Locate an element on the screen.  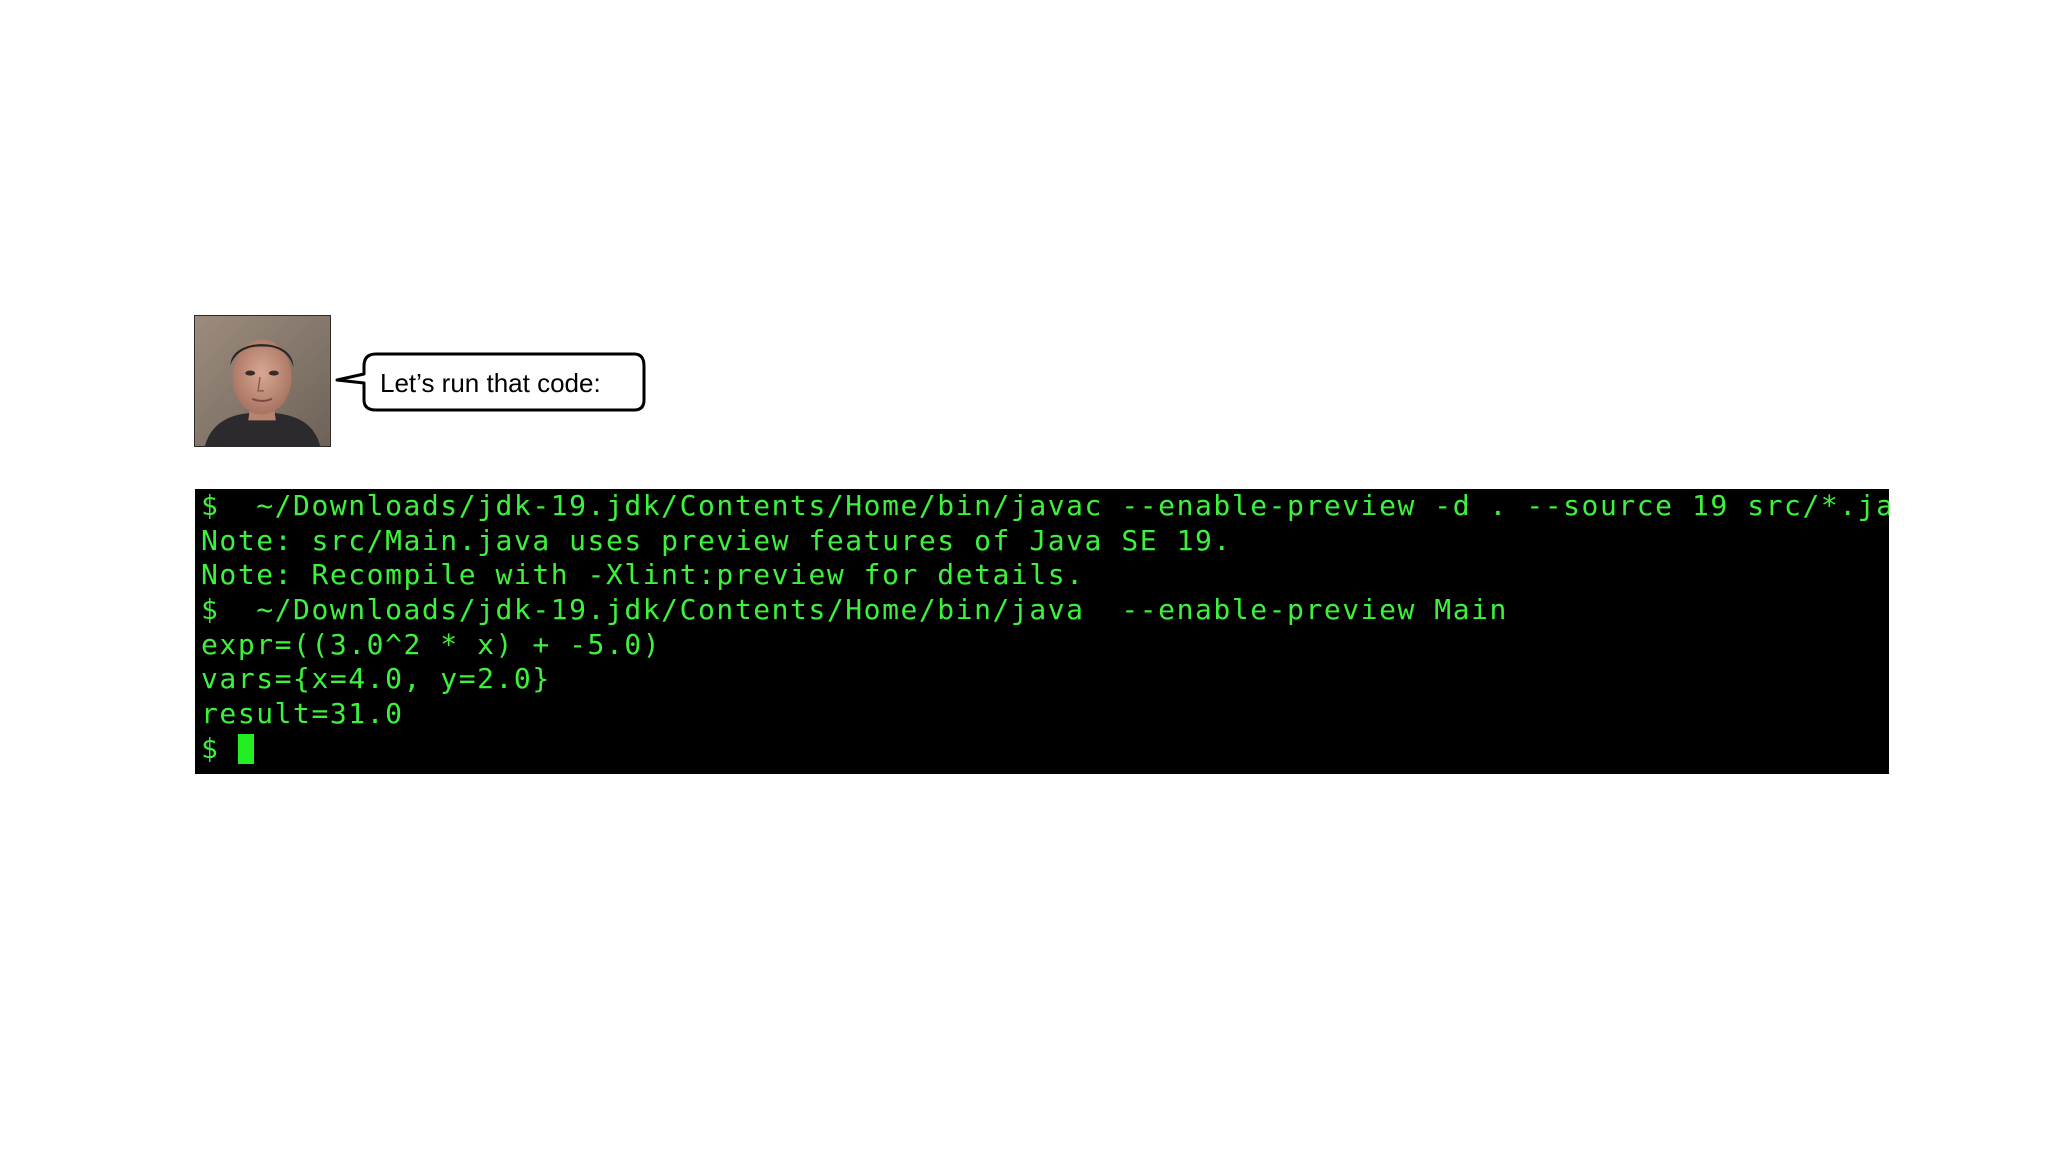
terminal-cursor is located at coordinates (245, 748).